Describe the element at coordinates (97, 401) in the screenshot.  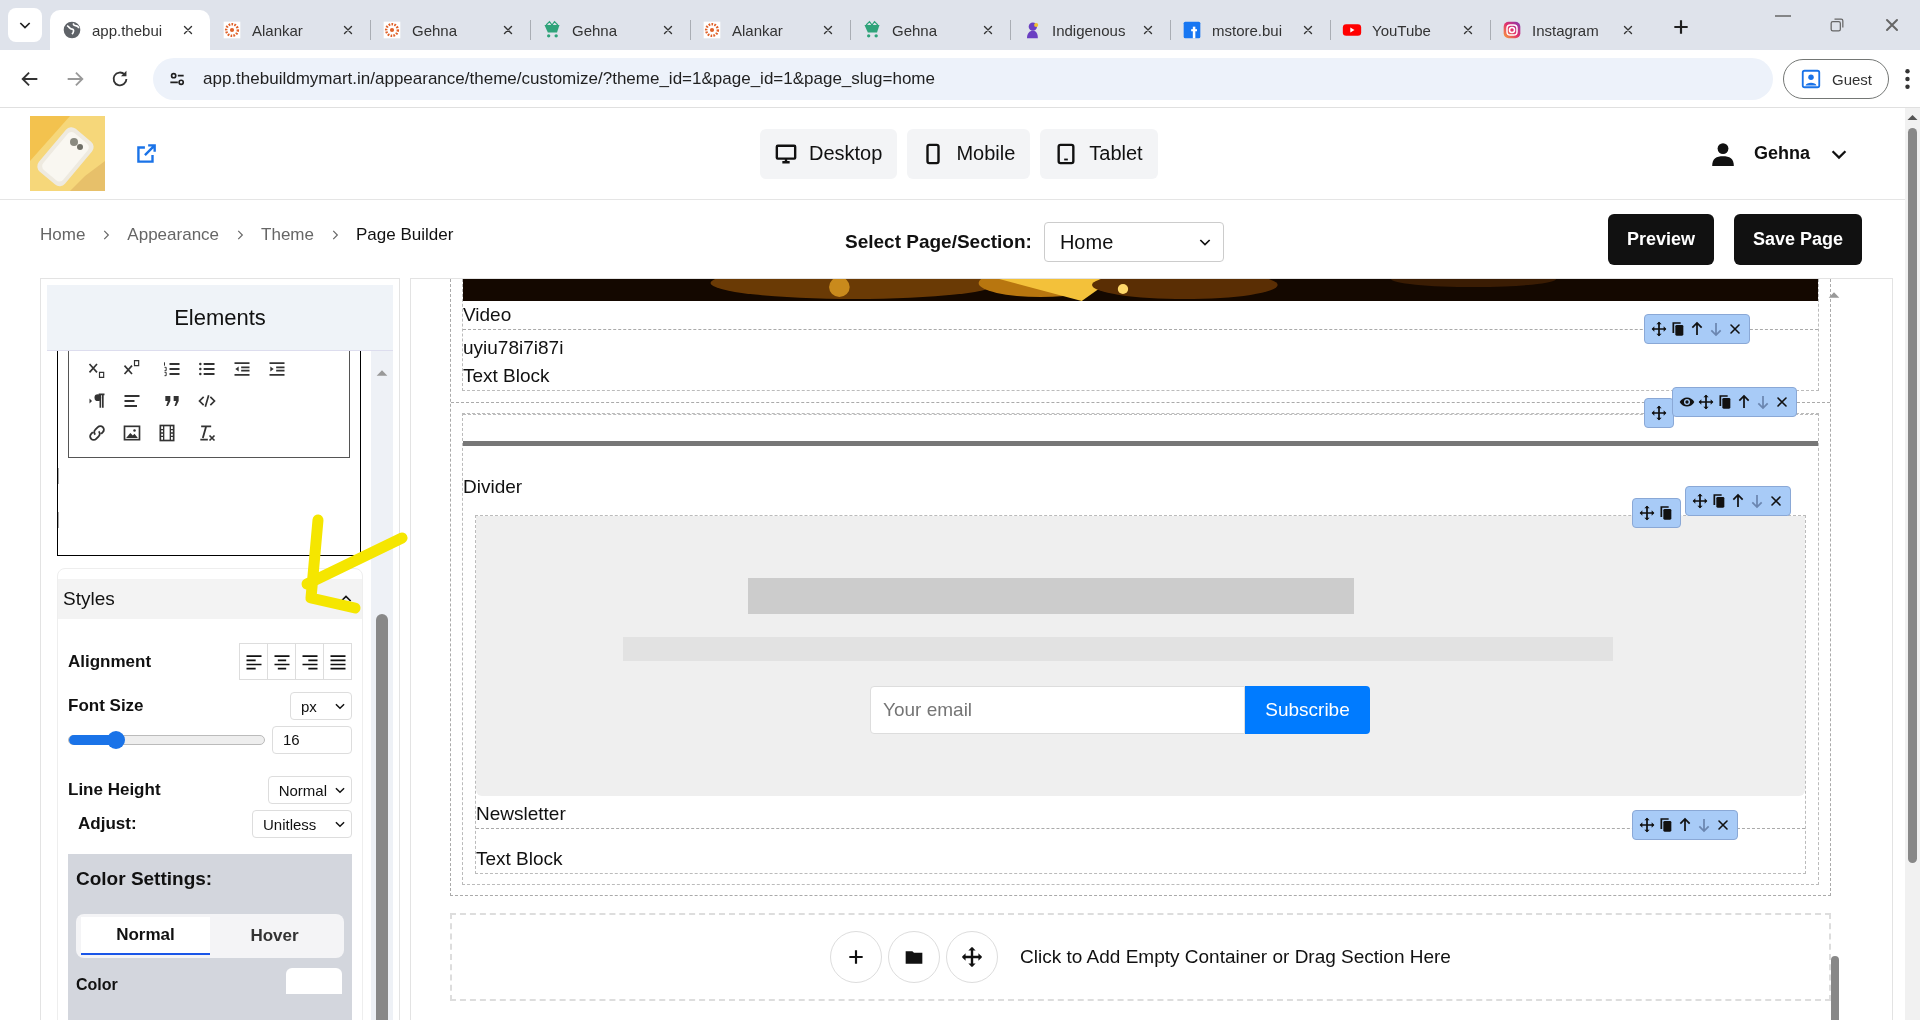
I see `text-direction-icon` at that location.